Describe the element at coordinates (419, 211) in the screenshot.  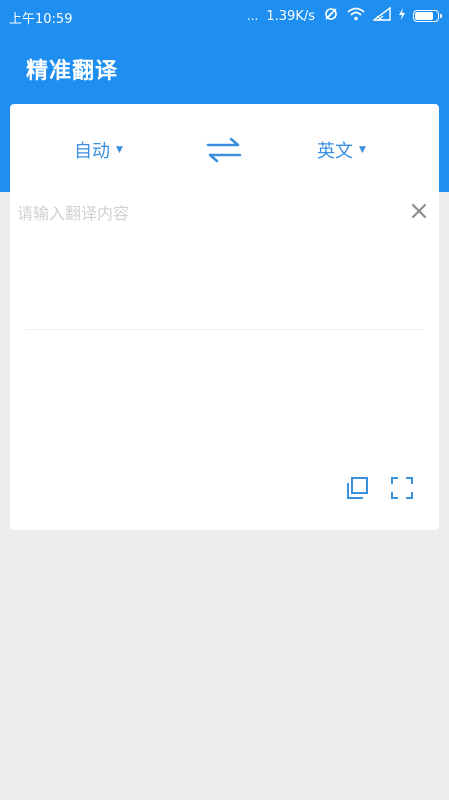
I see `close-icon` at that location.